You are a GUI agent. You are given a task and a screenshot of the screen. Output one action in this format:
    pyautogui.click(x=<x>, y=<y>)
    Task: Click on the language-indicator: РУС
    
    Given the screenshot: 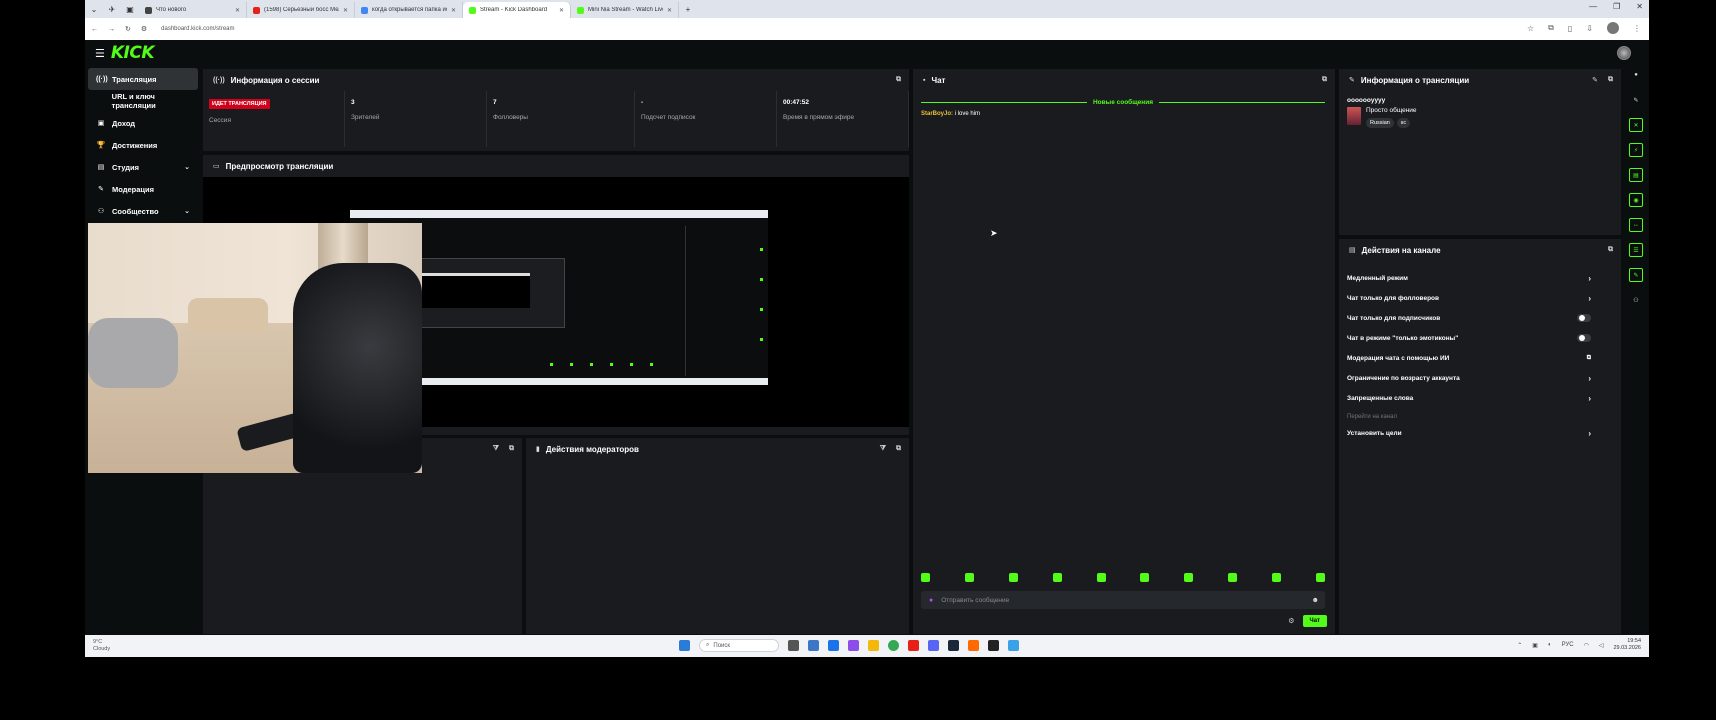 What is the action you would take?
    pyautogui.click(x=1568, y=645)
    